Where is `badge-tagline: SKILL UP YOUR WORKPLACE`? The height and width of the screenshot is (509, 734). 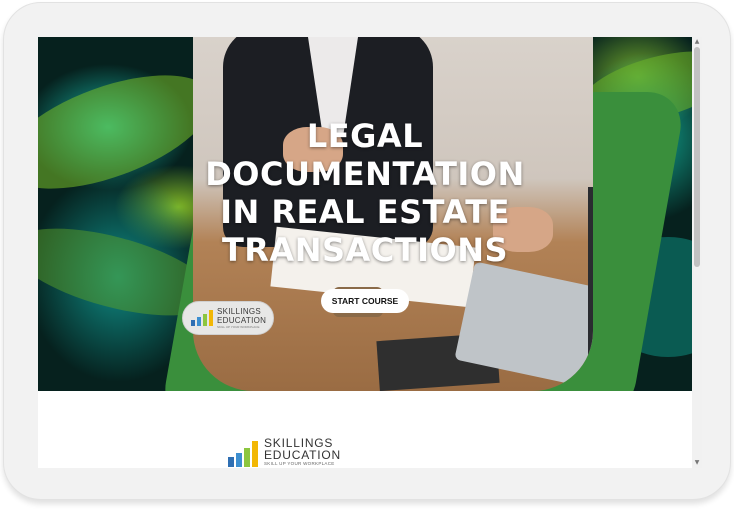 badge-tagline: SKILL UP YOUR WORKPLACE is located at coordinates (238, 327).